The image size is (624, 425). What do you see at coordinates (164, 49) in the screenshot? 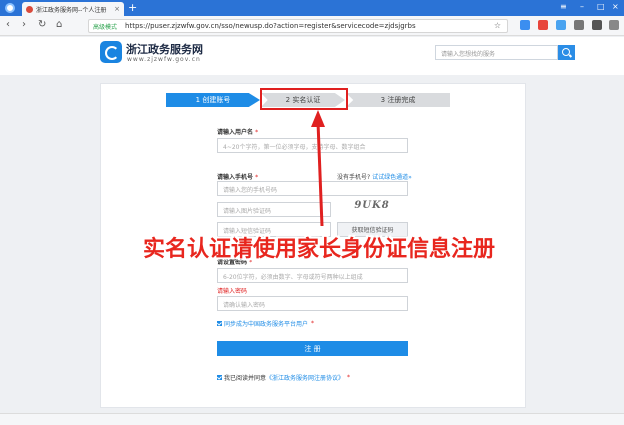
I see `site-title: 浙江政务服务网` at bounding box center [164, 49].